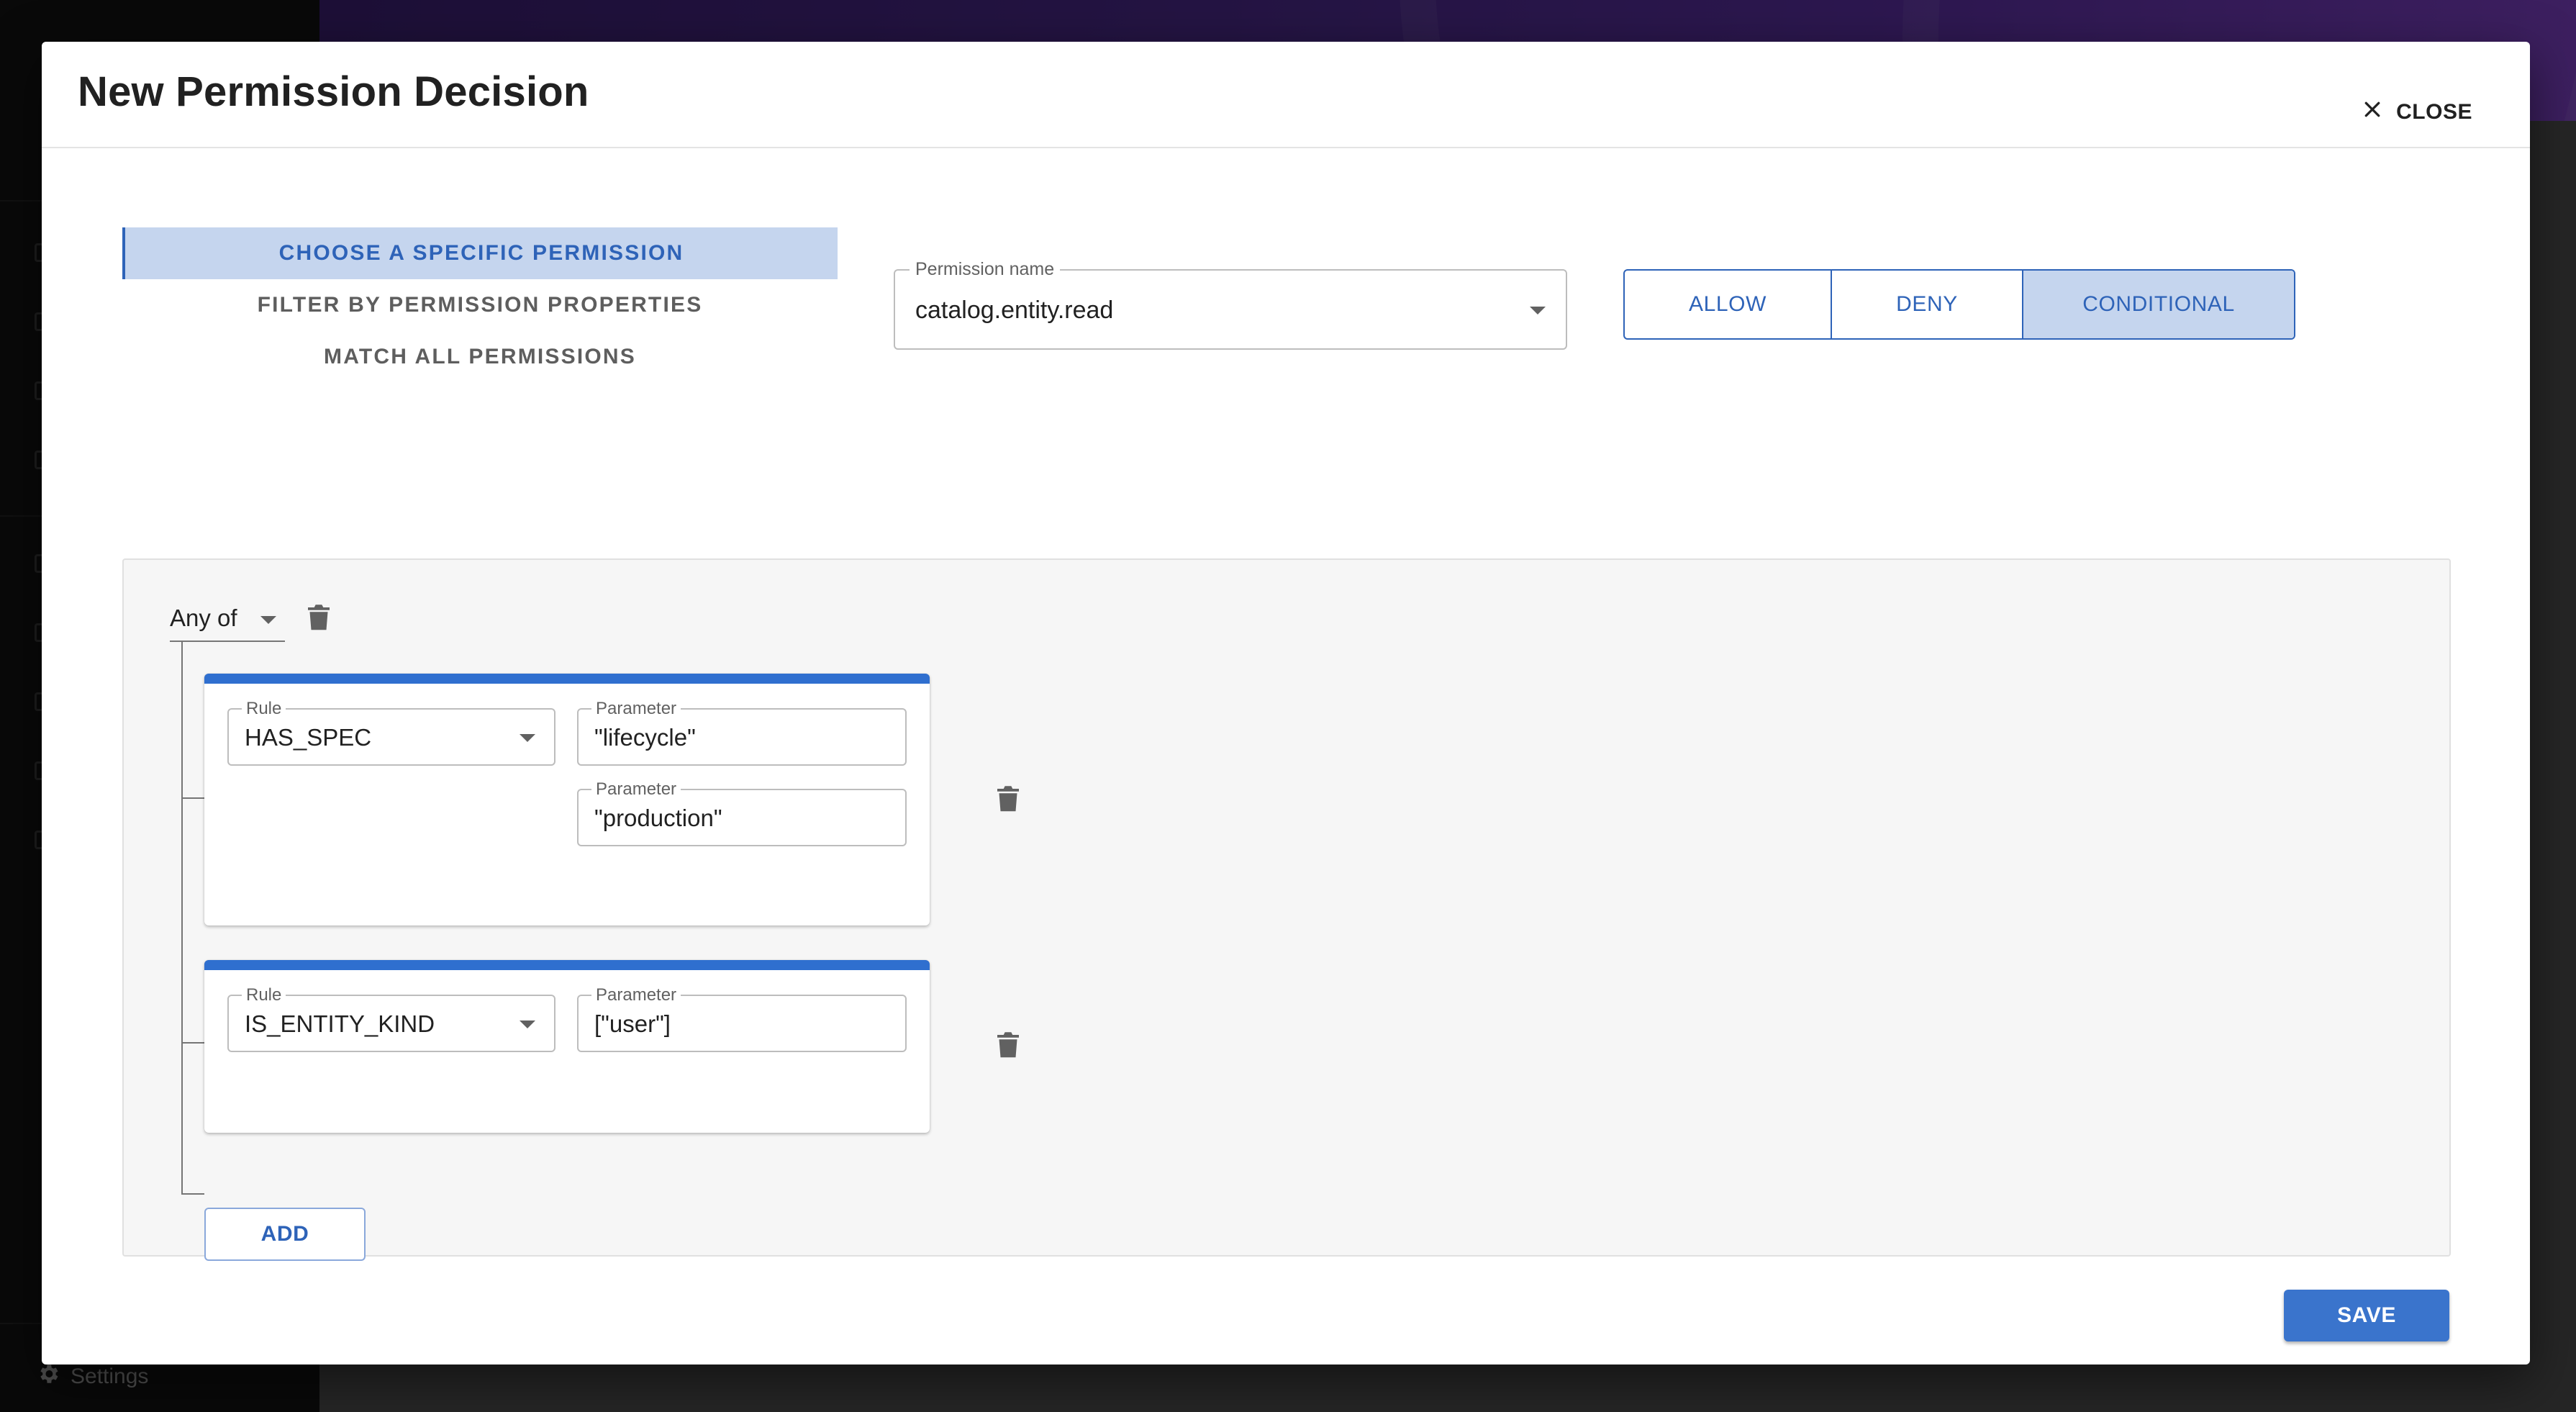 The image size is (2576, 1412). I want to click on rule-value: HAS_SPEC, so click(308, 737).